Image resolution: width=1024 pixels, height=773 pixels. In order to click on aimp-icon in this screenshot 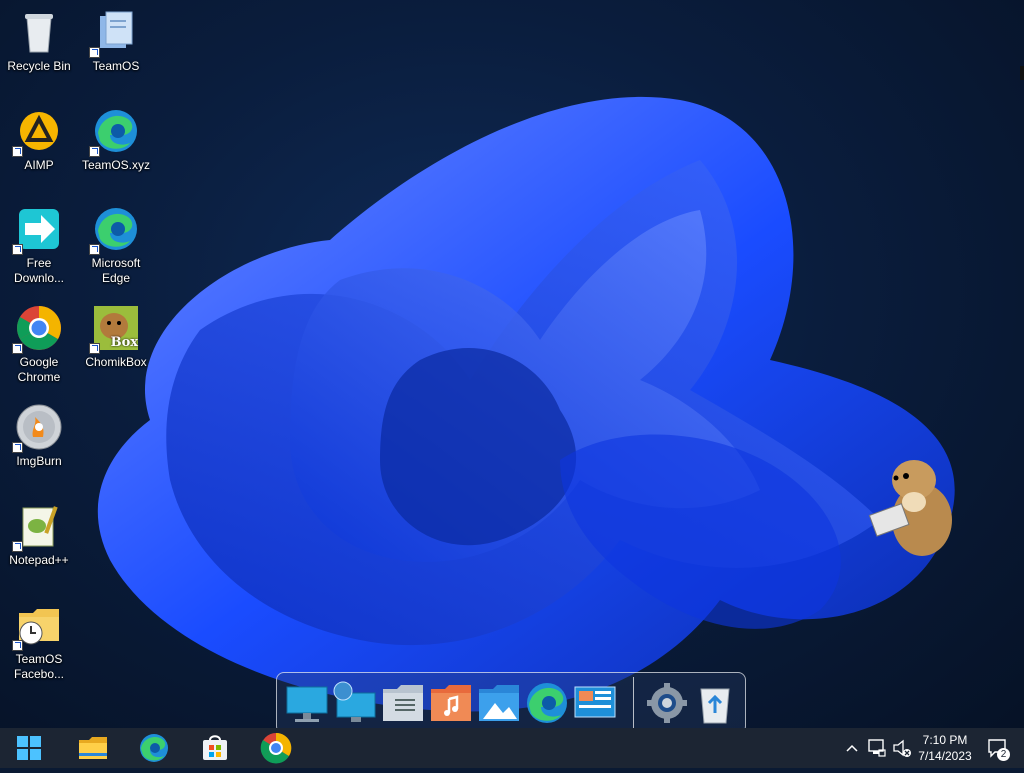, I will do `click(37, 132)`.